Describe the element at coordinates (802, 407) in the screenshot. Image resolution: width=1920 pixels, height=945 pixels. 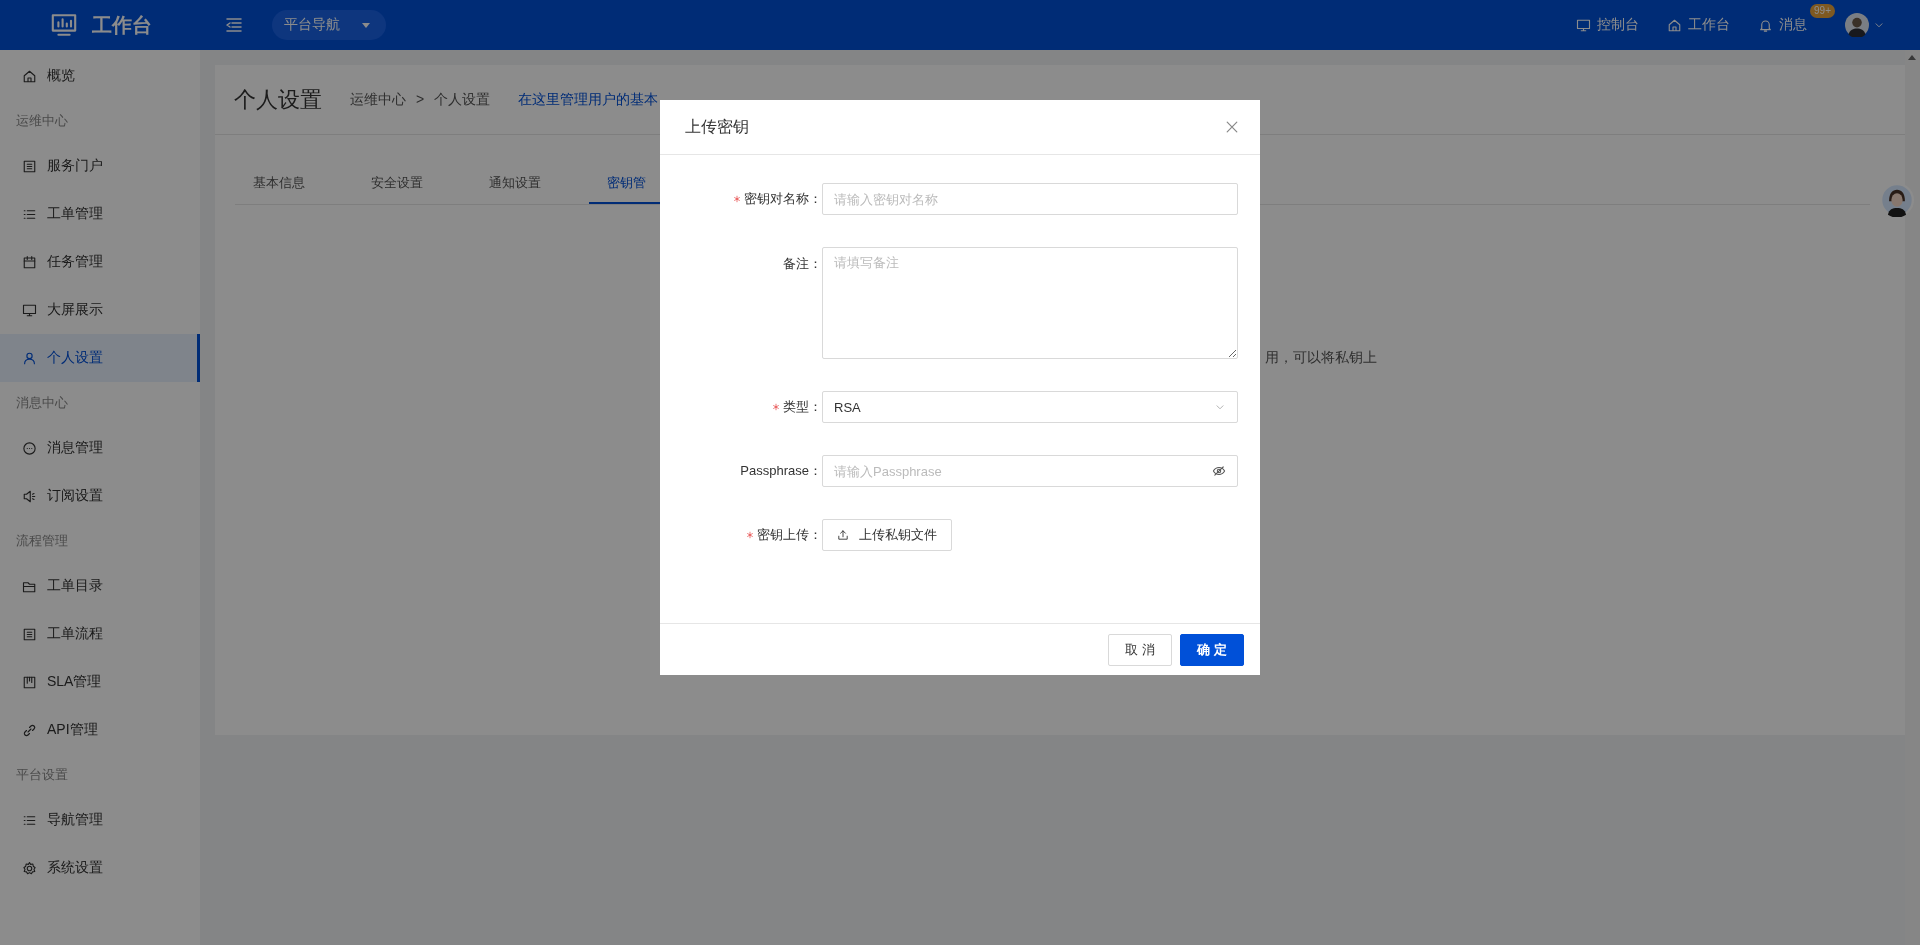
I see `field-label: 类型：` at that location.